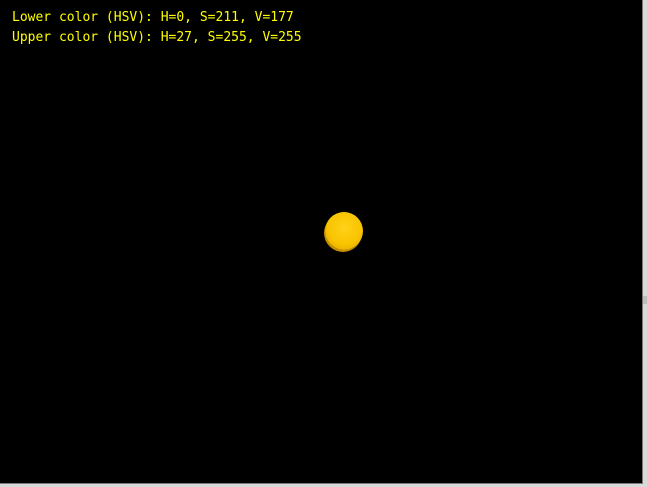 Image resolution: width=647 pixels, height=487 pixels. I want to click on window-edge-handle, so click(645, 300).